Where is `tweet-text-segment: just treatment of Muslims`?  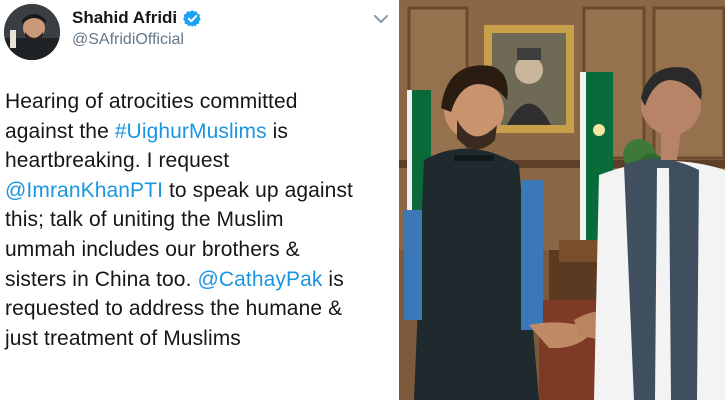
tweet-text-segment: just treatment of Muslims is located at coordinates (123, 338).